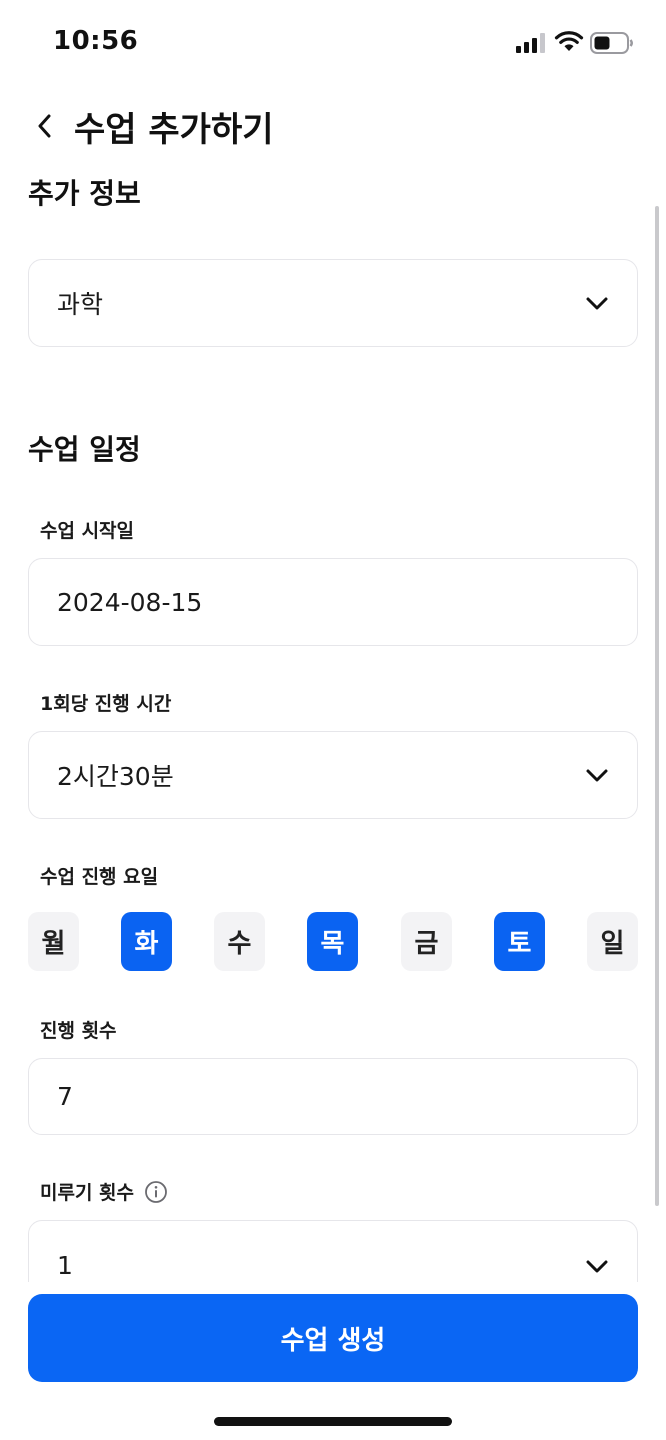 This screenshot has height=1440, width=666. I want to click on chevron-left-icon, so click(44, 126).